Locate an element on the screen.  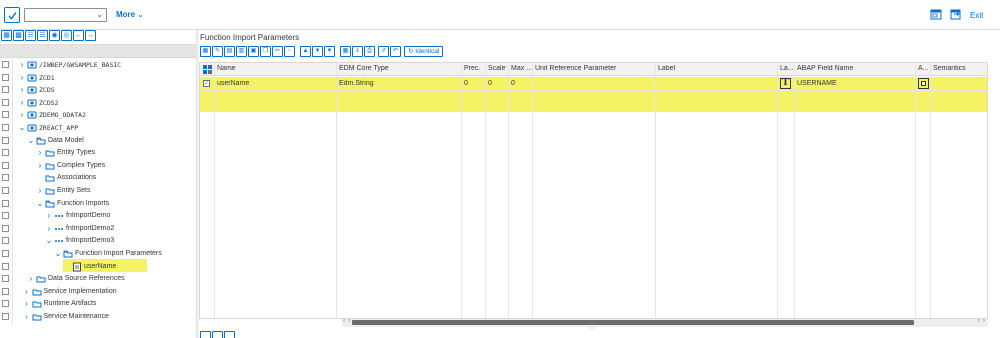
text-type-icon: T is located at coordinates (785, 83).